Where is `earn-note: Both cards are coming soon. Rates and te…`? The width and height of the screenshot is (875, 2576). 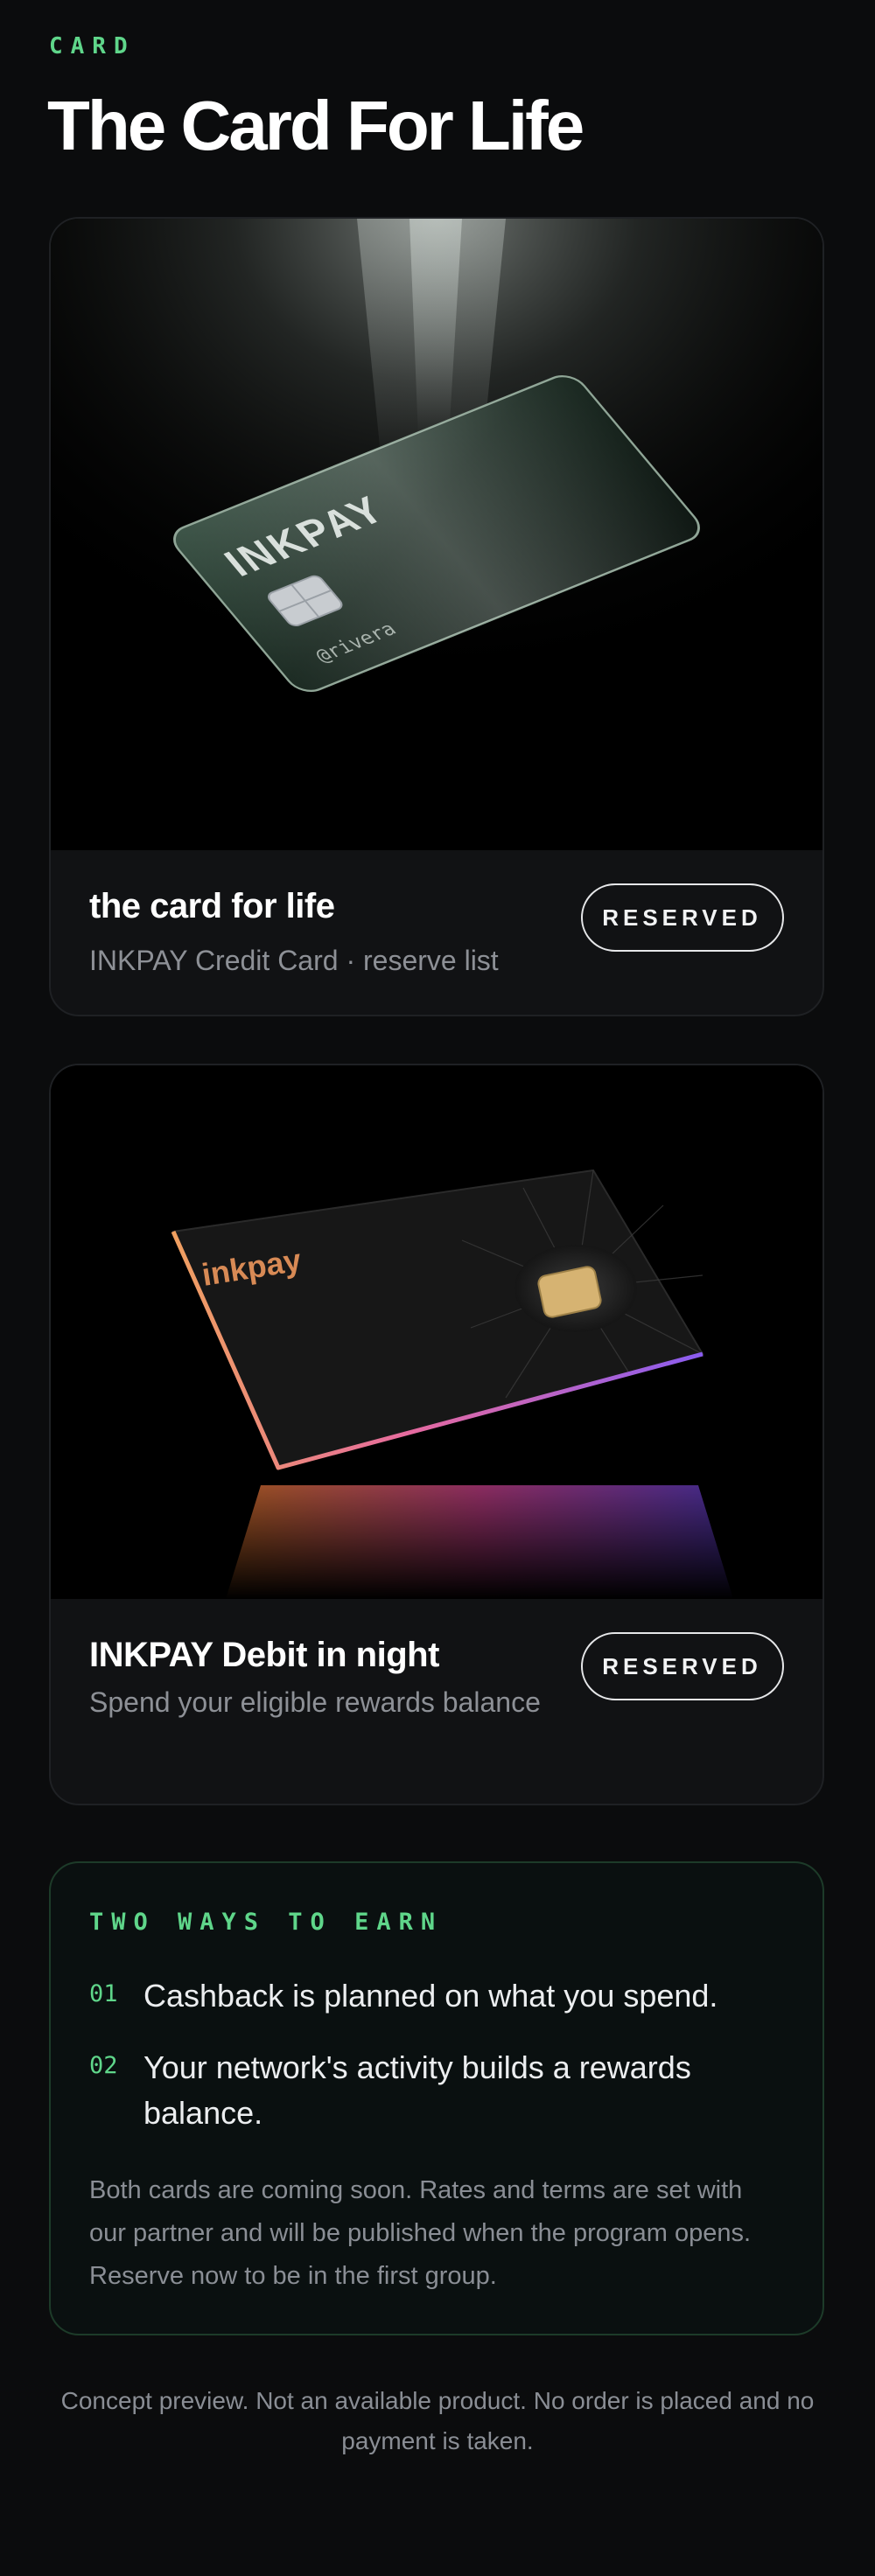
earn-note: Both cards are coming soon. Rates and te… is located at coordinates (420, 2233).